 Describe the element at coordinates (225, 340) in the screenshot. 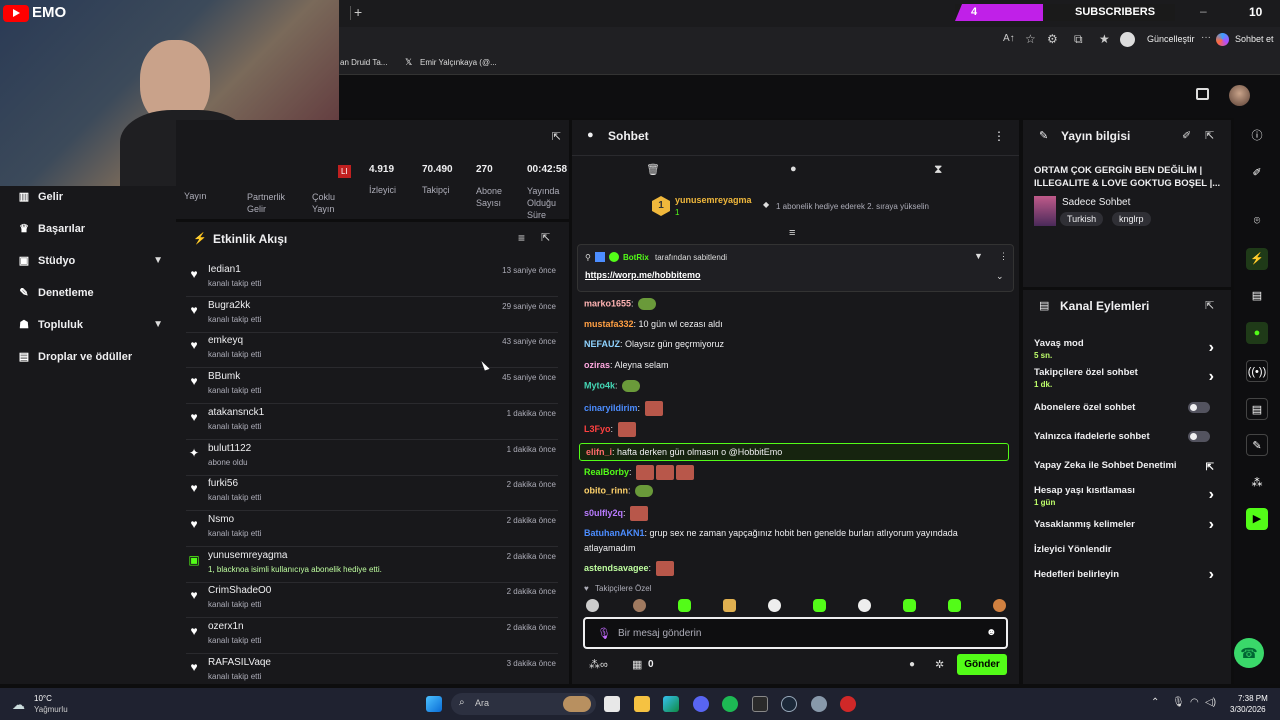

I see `feed-username: emkeyq` at that location.